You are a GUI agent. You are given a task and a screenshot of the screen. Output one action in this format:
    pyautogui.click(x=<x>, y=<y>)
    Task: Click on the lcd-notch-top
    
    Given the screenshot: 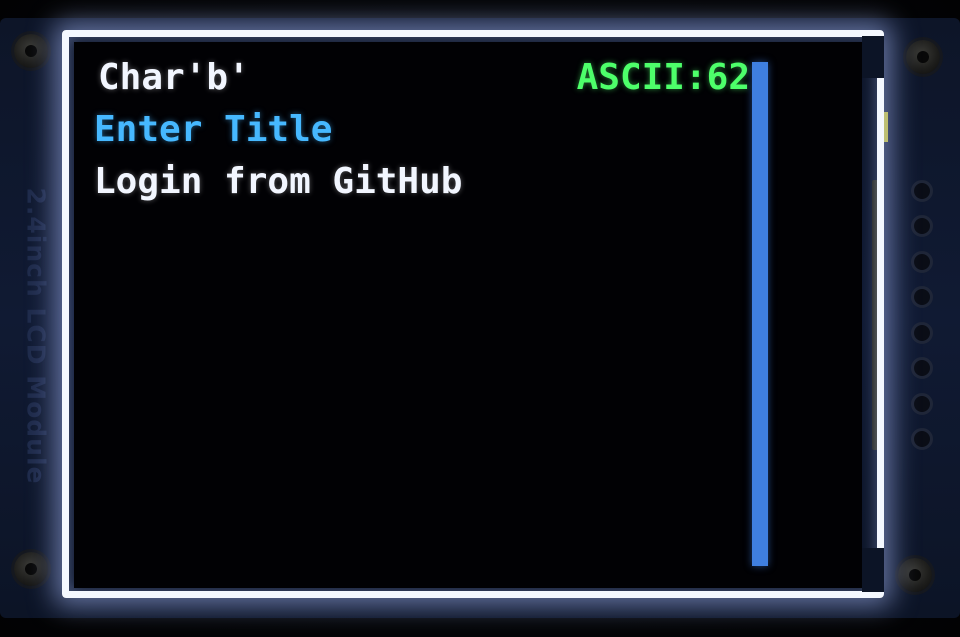 What is the action you would take?
    pyautogui.click(x=873, y=57)
    